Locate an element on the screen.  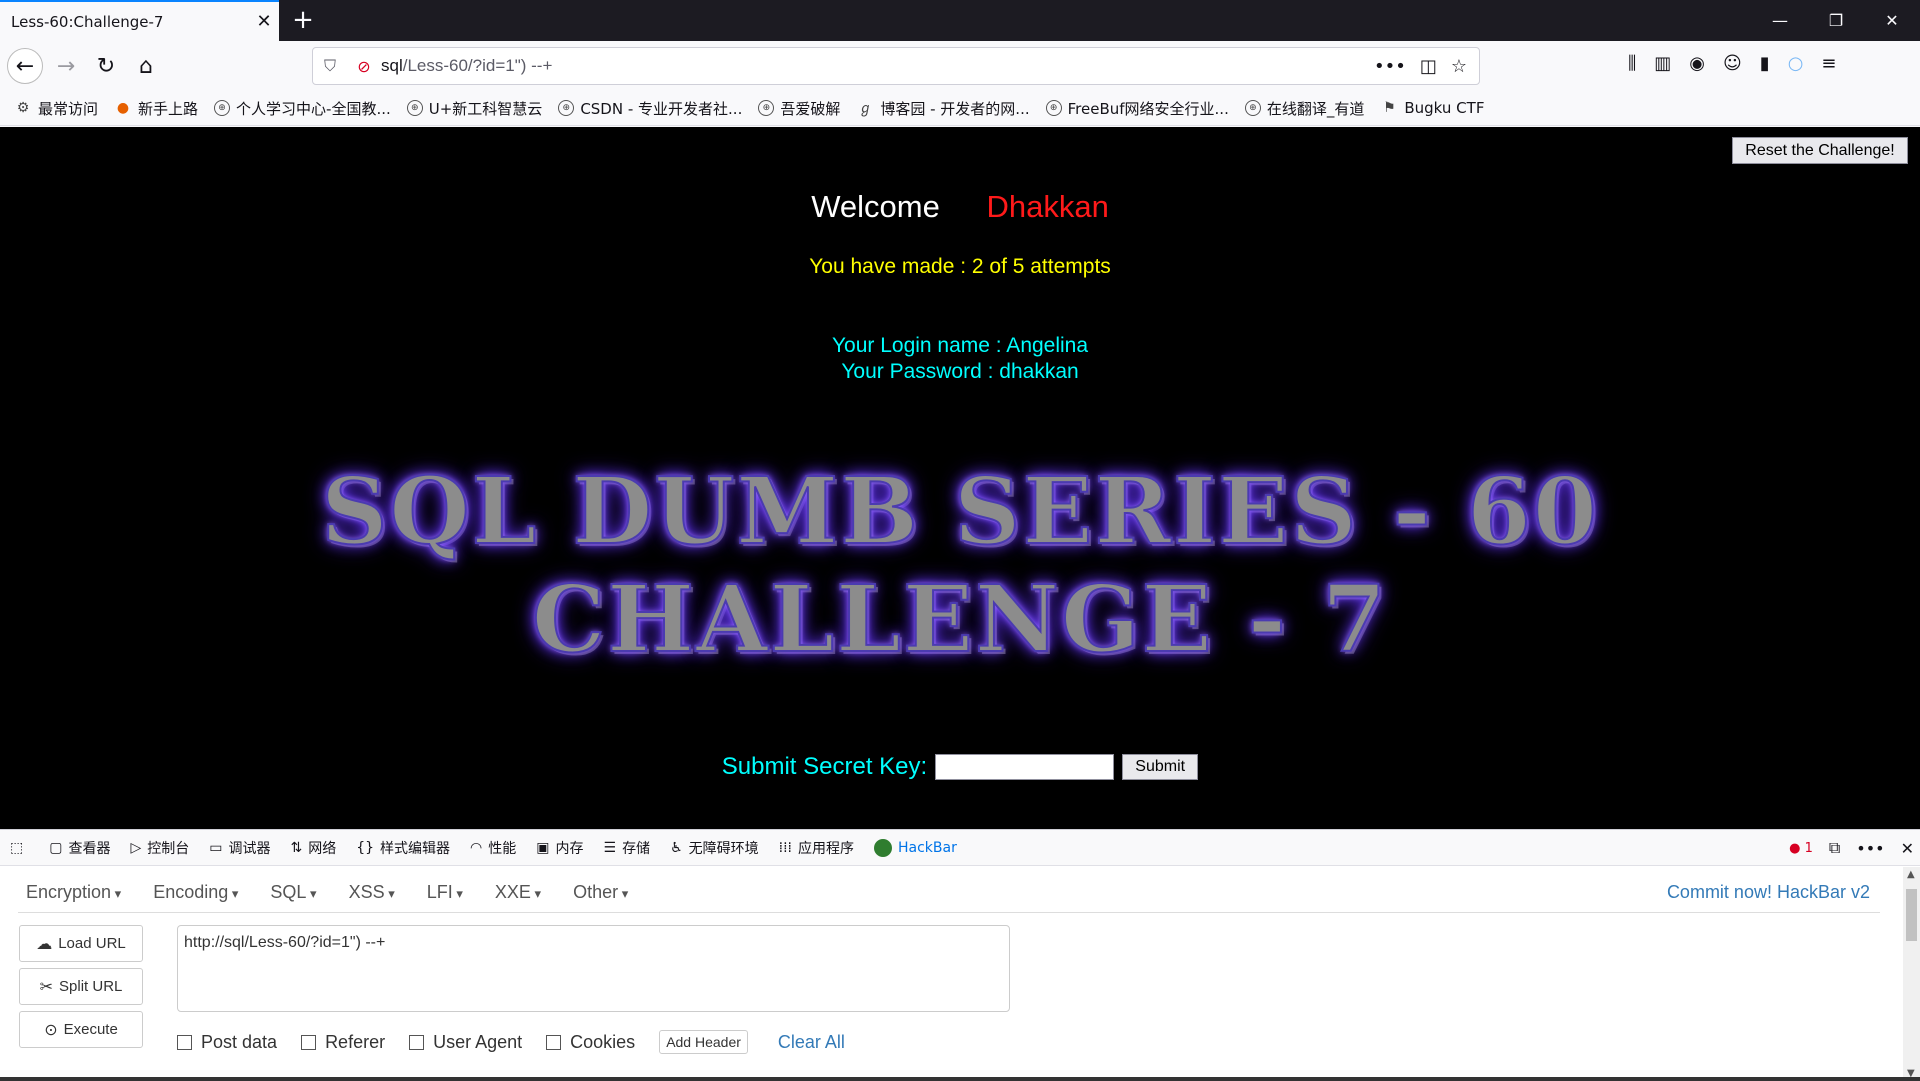
secret-key-label: Submit Secret Key: is located at coordinates (824, 766).